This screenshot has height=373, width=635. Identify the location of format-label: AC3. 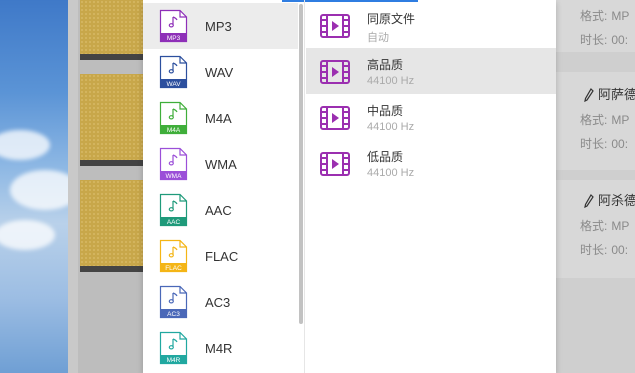
(218, 302).